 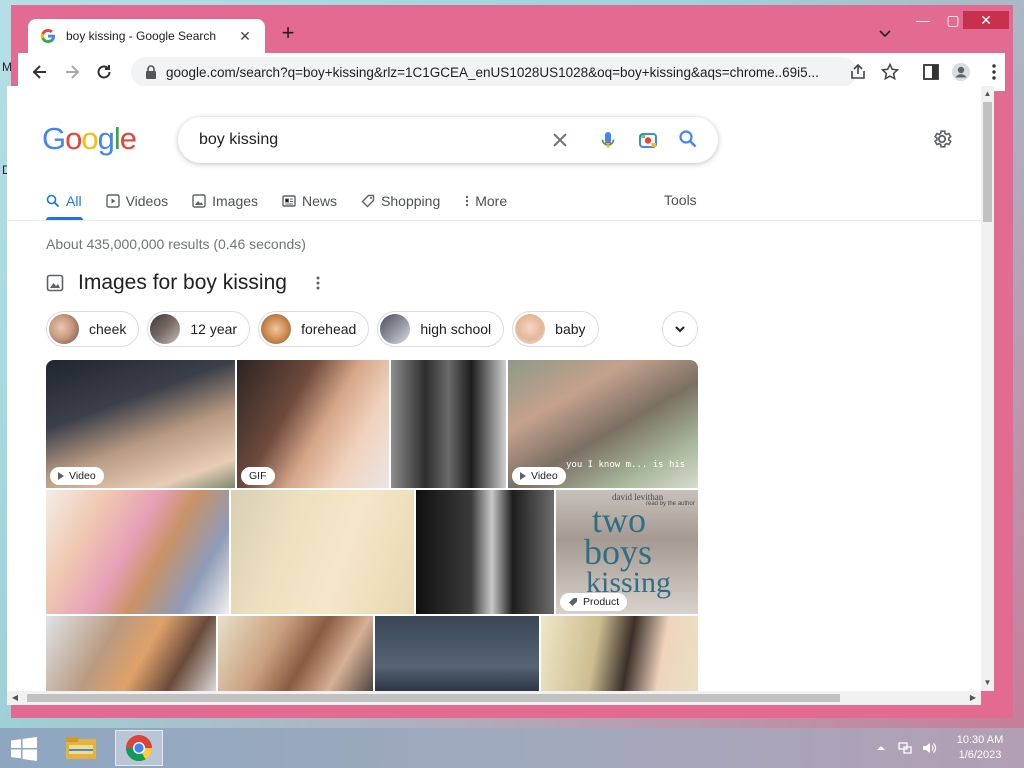 What do you see at coordinates (512, 29) in the screenshot?
I see `tab-strip: boy kissing - Google Search ✕ + — ▢ ✕` at bounding box center [512, 29].